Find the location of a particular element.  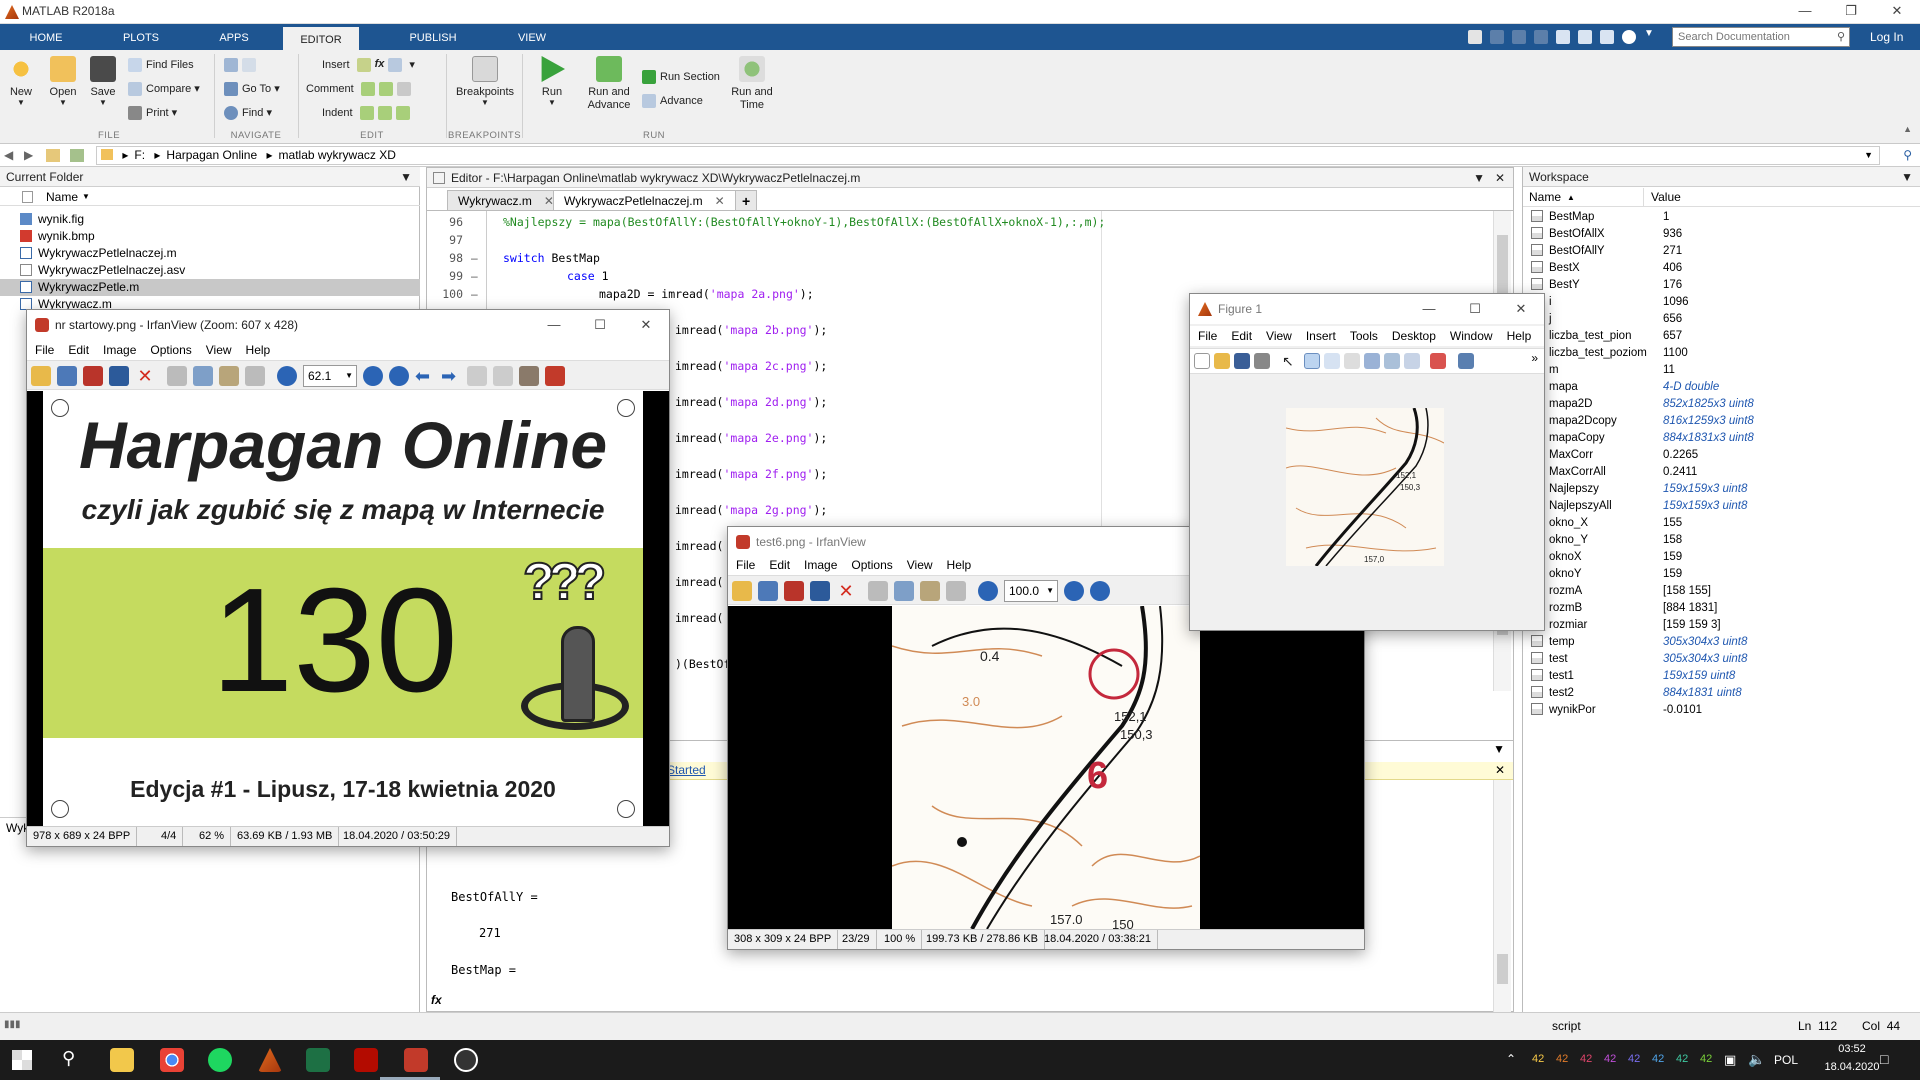

zoom-select: 100.0 ▼ is located at coordinates (1031, 591).